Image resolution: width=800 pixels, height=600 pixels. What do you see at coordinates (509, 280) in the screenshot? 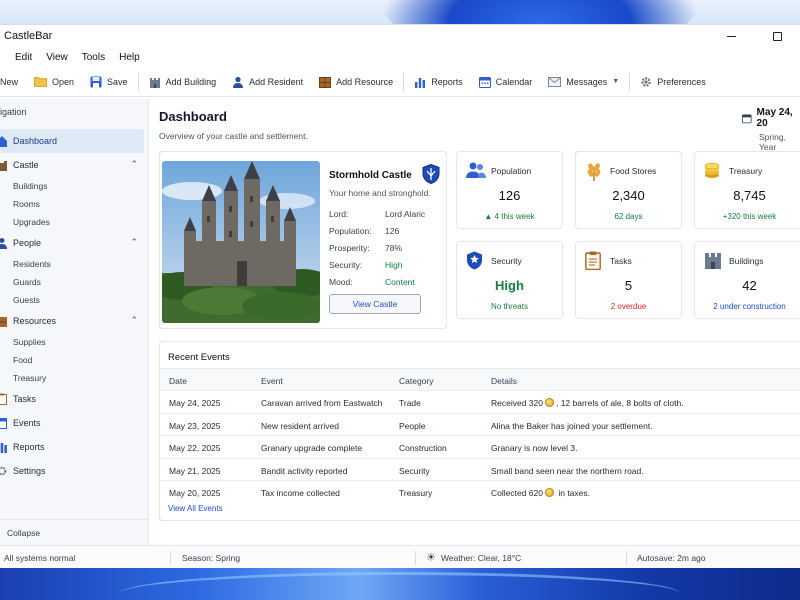
I see `stat-card-security: Security High No threats` at bounding box center [509, 280].